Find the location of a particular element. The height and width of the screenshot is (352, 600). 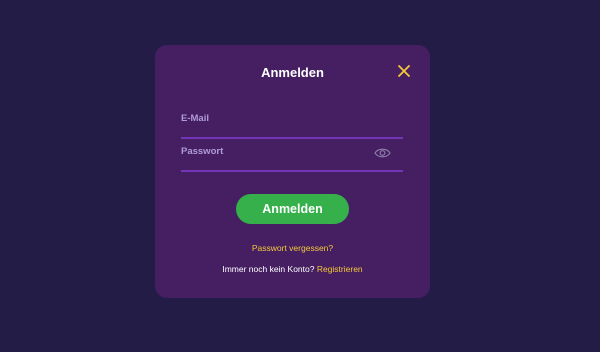

forgot-password-link: Passwort vergessen? is located at coordinates (292, 248).